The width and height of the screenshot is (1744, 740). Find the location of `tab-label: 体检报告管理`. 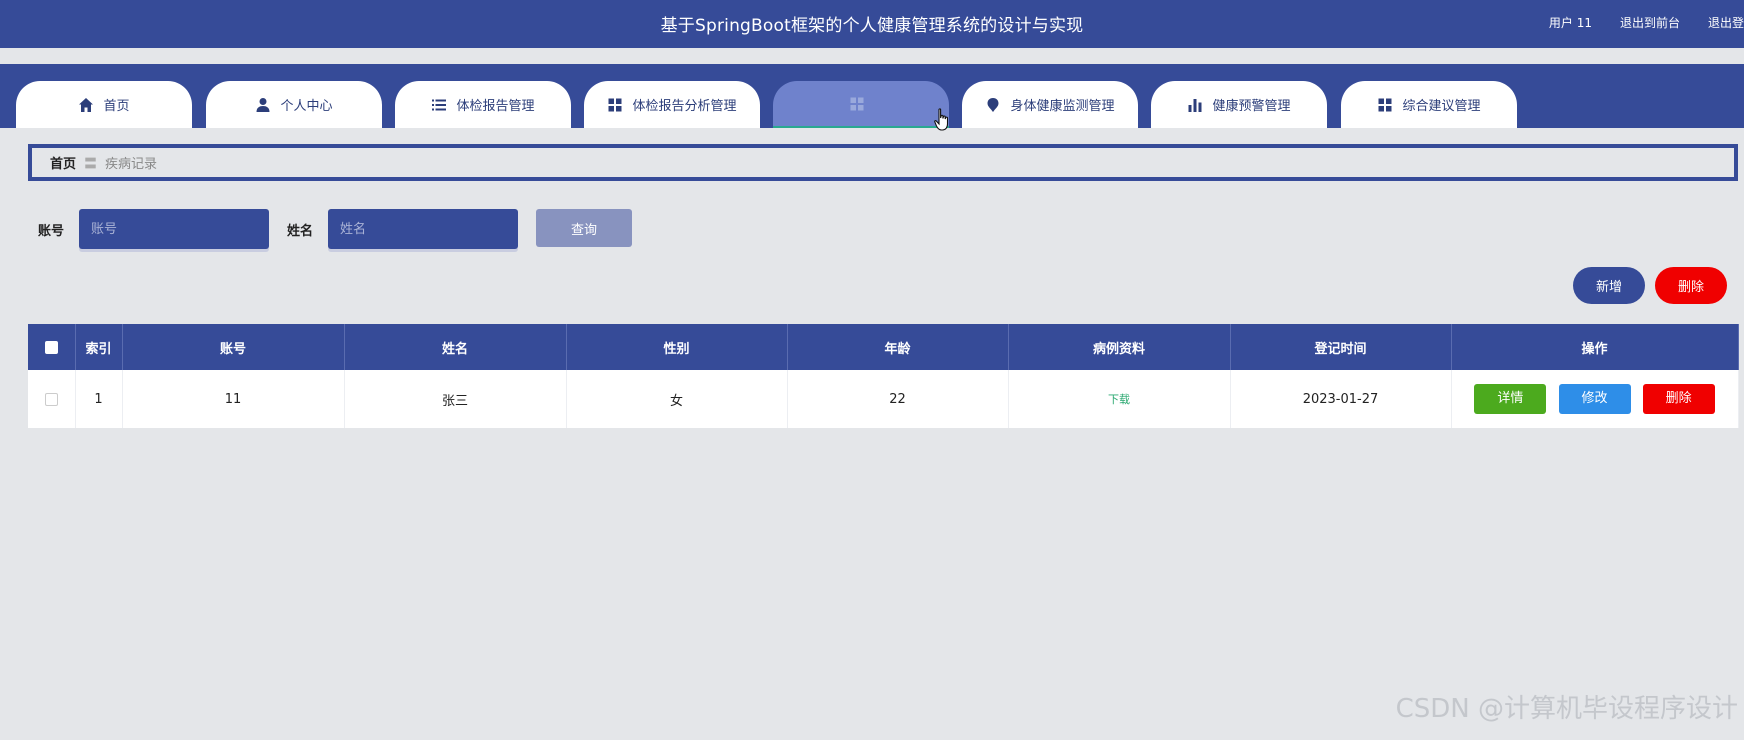

tab-label: 体检报告管理 is located at coordinates (495, 106).